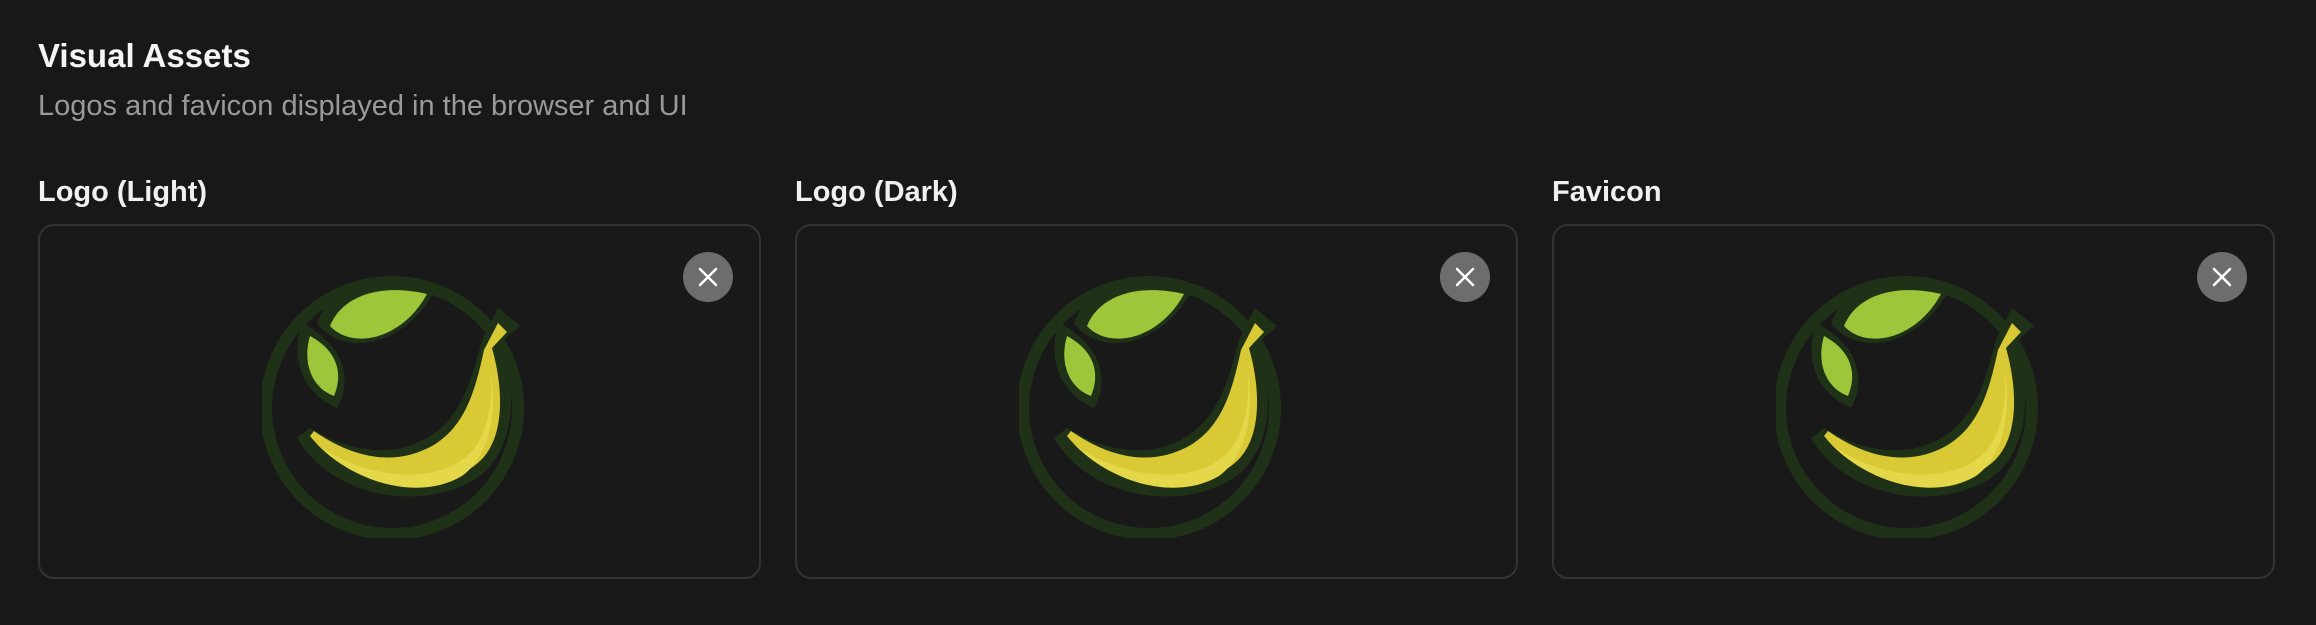 This screenshot has height=625, width=2316. I want to click on section-title: Visual Assets, so click(144, 55).